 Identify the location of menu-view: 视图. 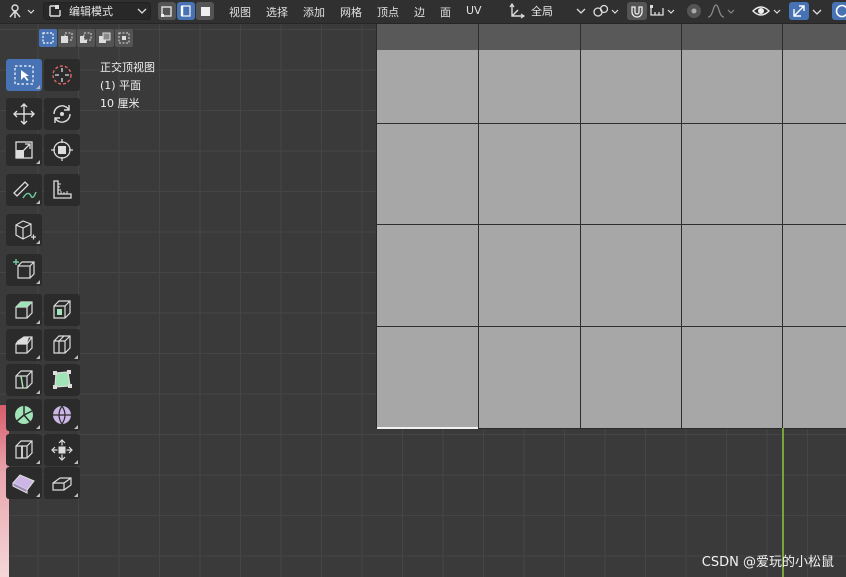
(240, 12).